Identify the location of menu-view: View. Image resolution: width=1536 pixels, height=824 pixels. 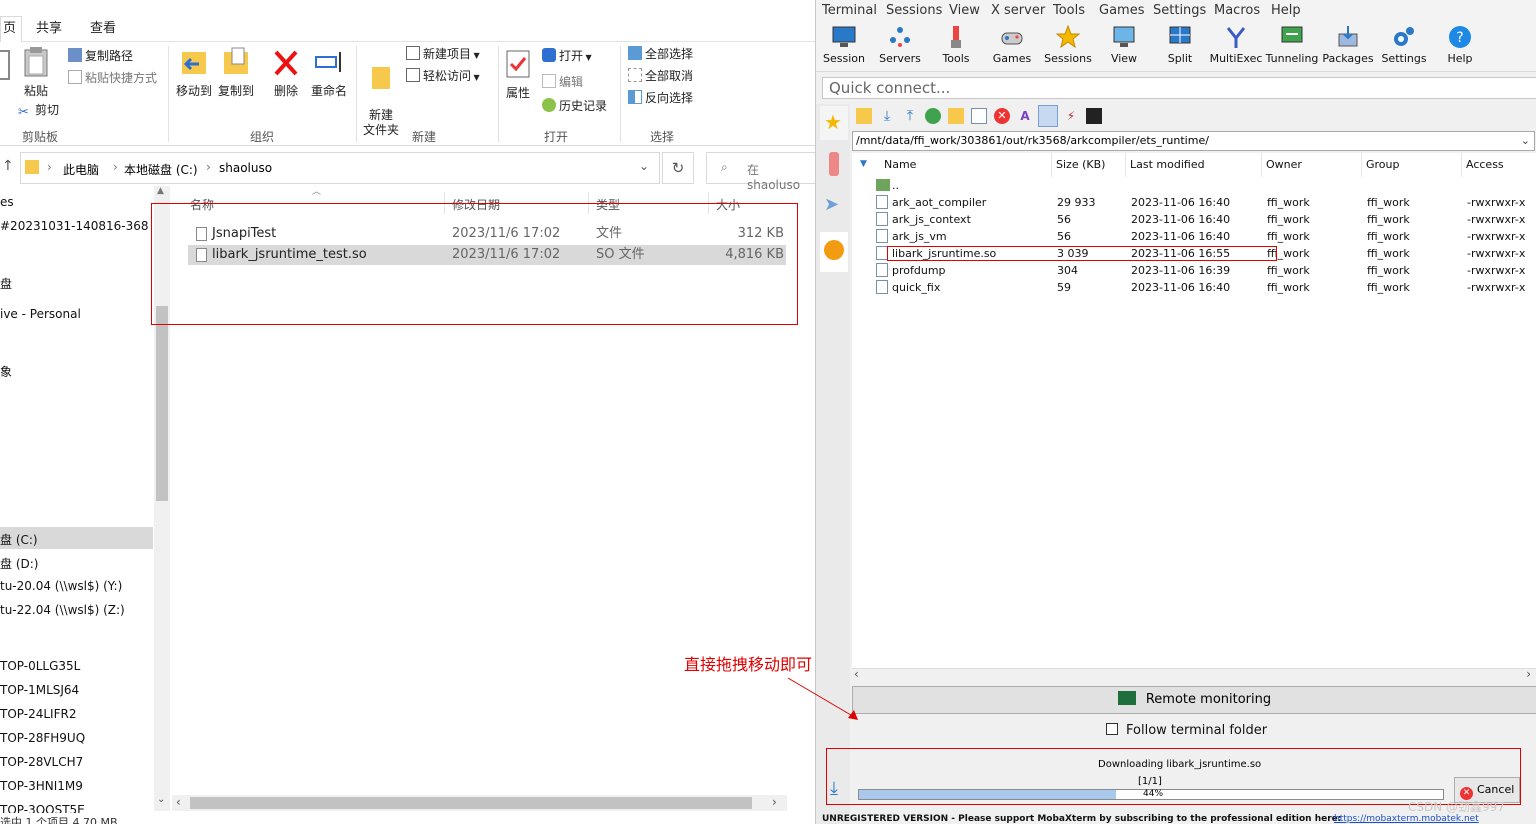
(964, 10).